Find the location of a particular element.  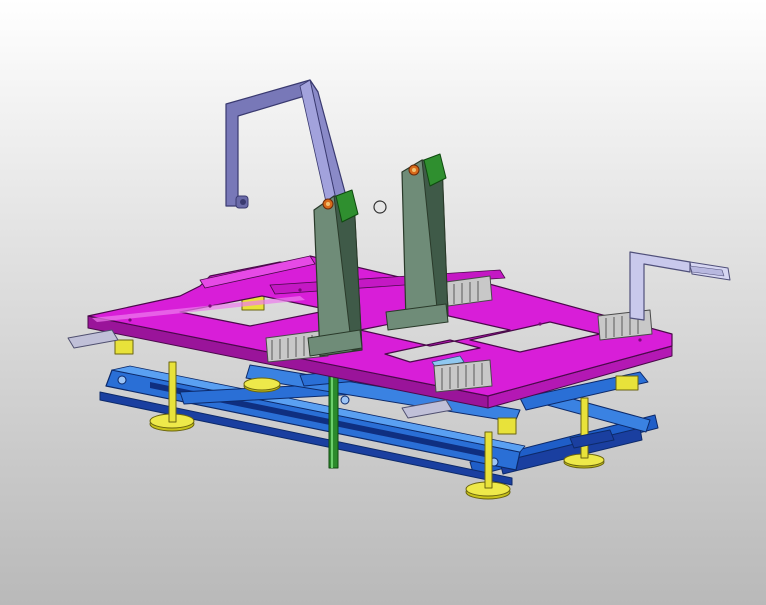

leveling-foot-rear-left is located at coordinates (262, 385).